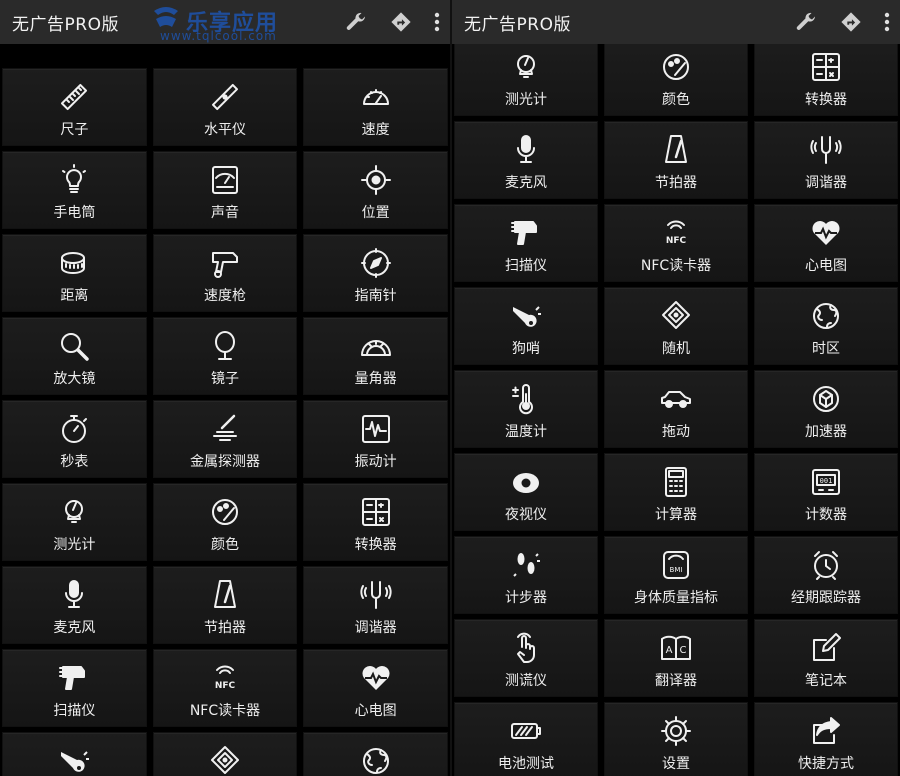  Describe the element at coordinates (225, 97) in the screenshot. I see `level-icon` at that location.